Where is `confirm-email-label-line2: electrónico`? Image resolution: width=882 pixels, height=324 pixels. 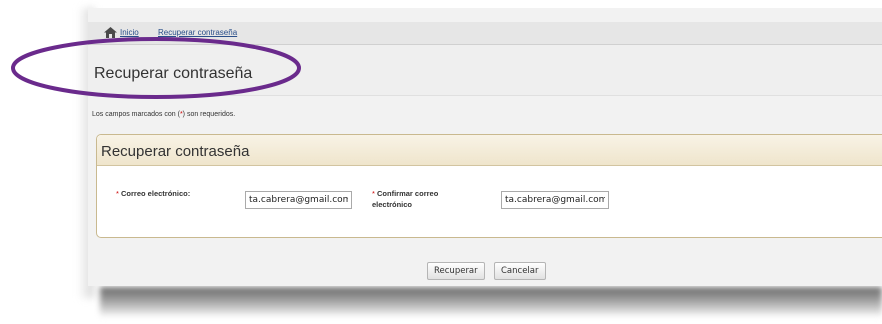
confirm-email-label-line2: electrónico is located at coordinates (392, 204).